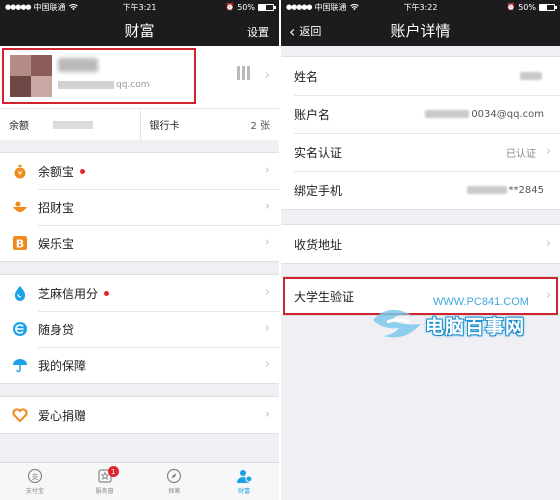 This screenshot has height=500, width=560. I want to click on shipping-address-row: 收货地址 ›, so click(420, 244).